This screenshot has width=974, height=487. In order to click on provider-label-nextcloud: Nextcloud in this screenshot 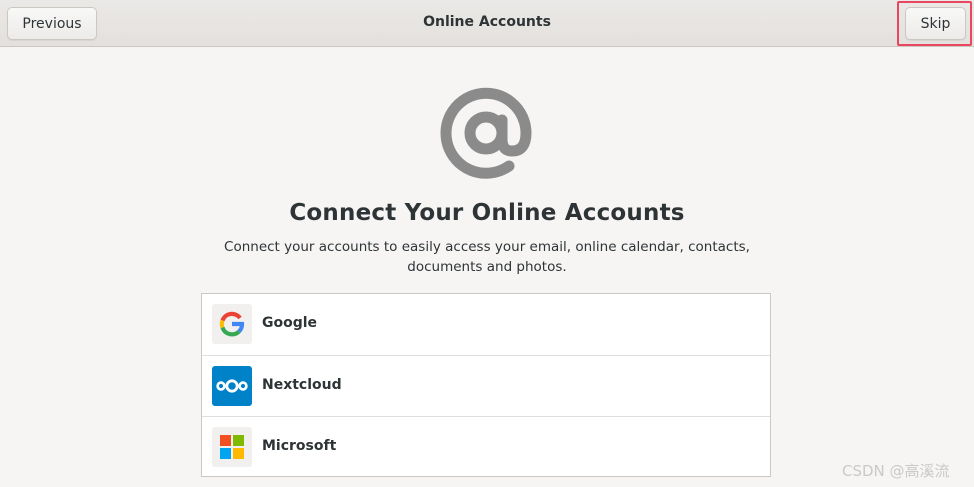, I will do `click(302, 385)`.